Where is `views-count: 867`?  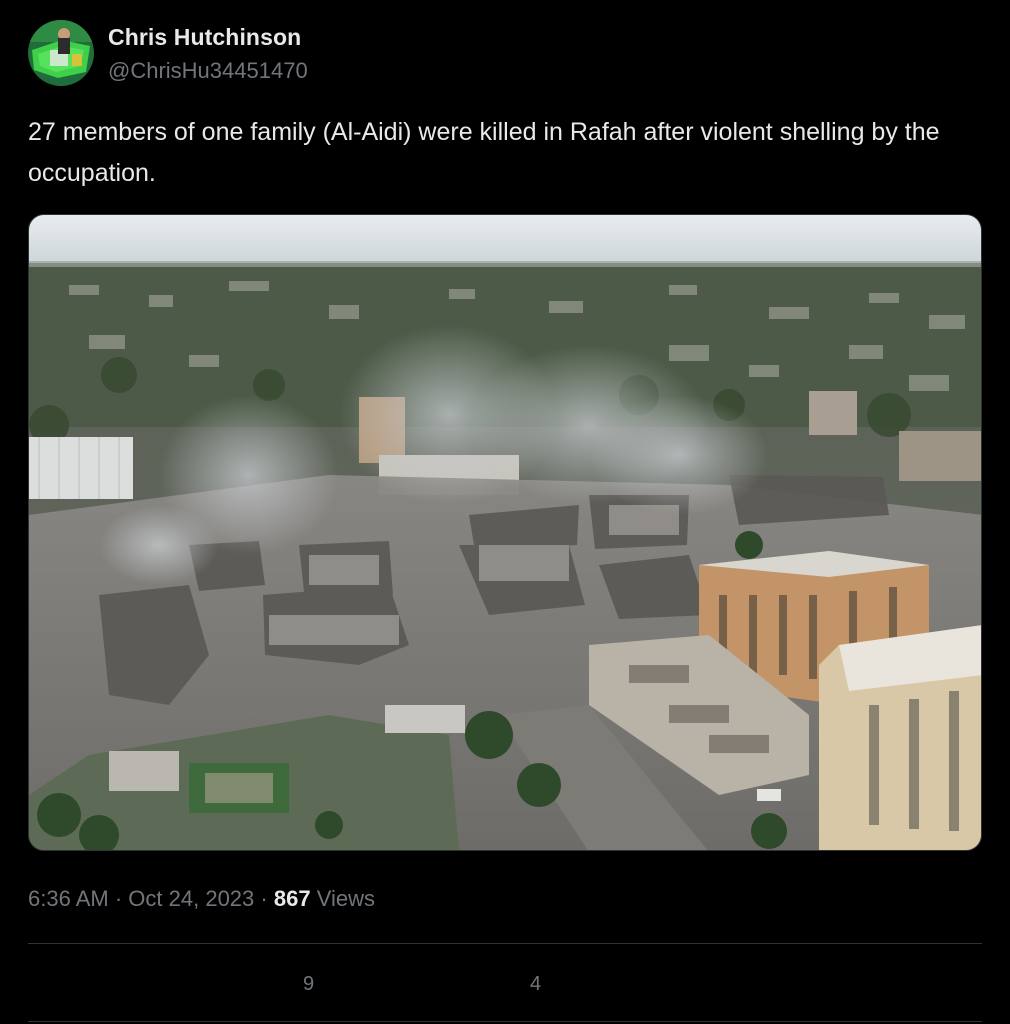 views-count: 867 is located at coordinates (292, 898).